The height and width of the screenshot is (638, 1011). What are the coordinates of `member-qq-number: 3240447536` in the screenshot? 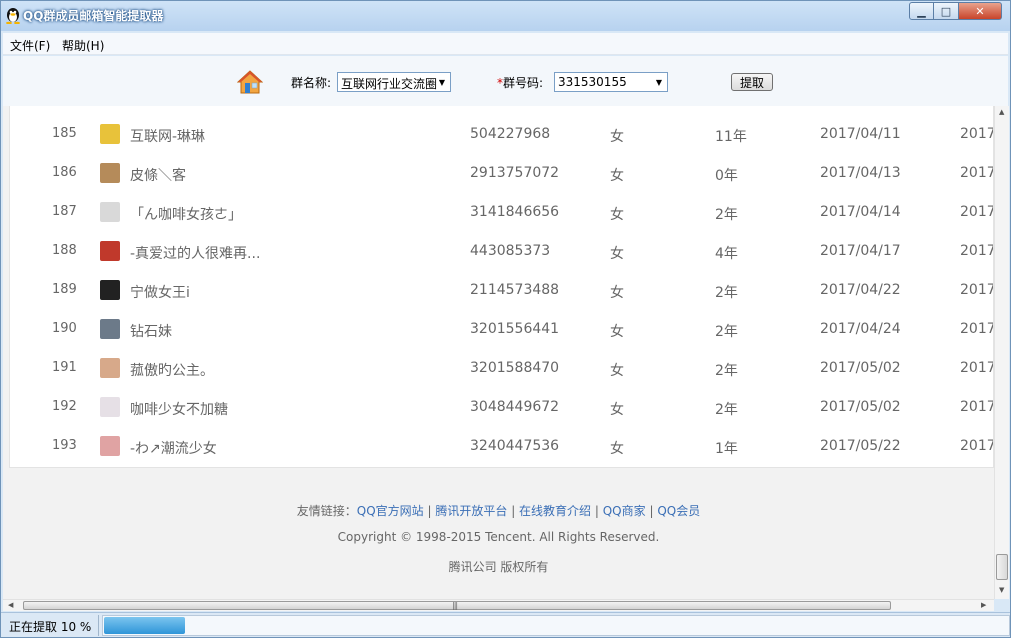 It's located at (515, 446).